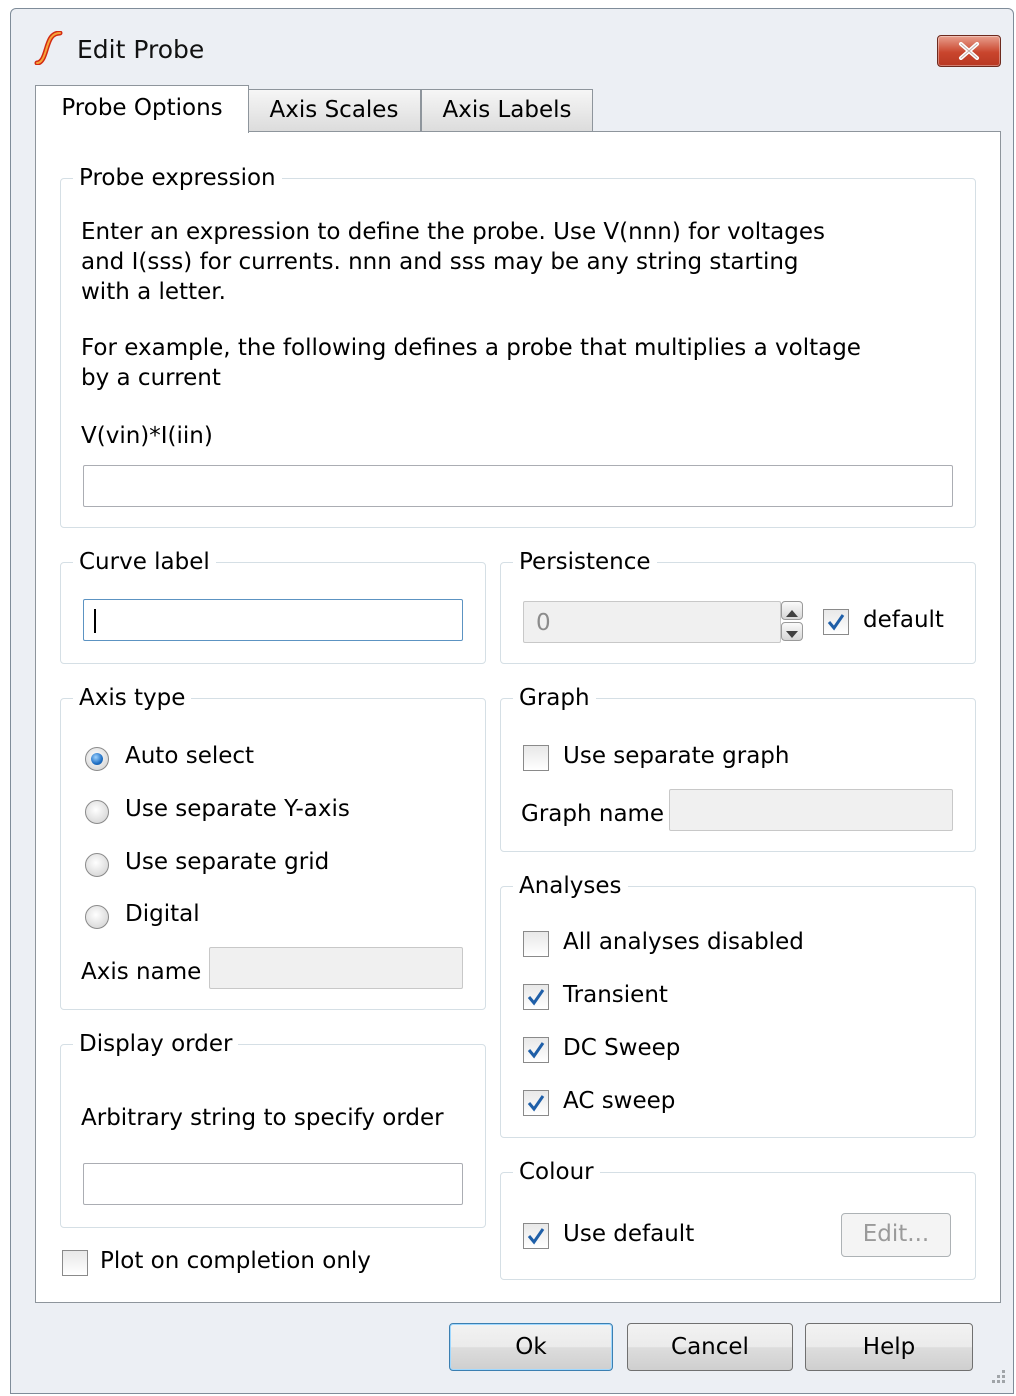 Image resolution: width=1016 pixels, height=1396 pixels. Describe the element at coordinates (95, 621) in the screenshot. I see `text-caret` at that location.